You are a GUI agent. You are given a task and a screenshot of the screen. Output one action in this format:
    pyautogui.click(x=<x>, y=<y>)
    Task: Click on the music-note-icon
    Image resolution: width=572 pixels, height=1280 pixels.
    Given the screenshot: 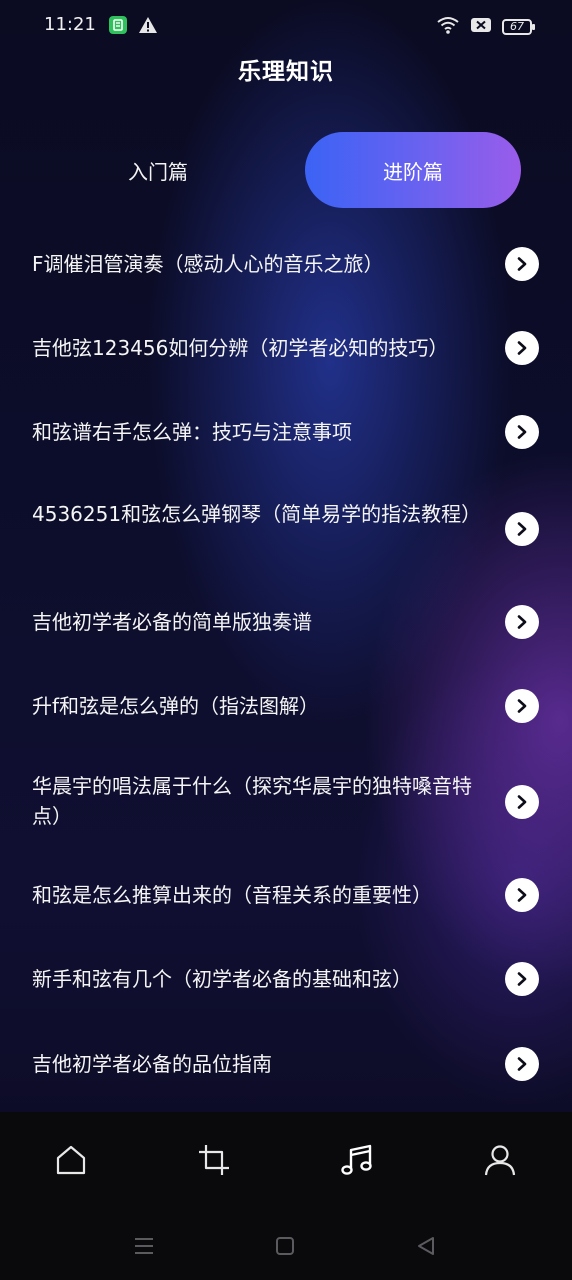 What is the action you would take?
    pyautogui.click(x=357, y=1162)
    